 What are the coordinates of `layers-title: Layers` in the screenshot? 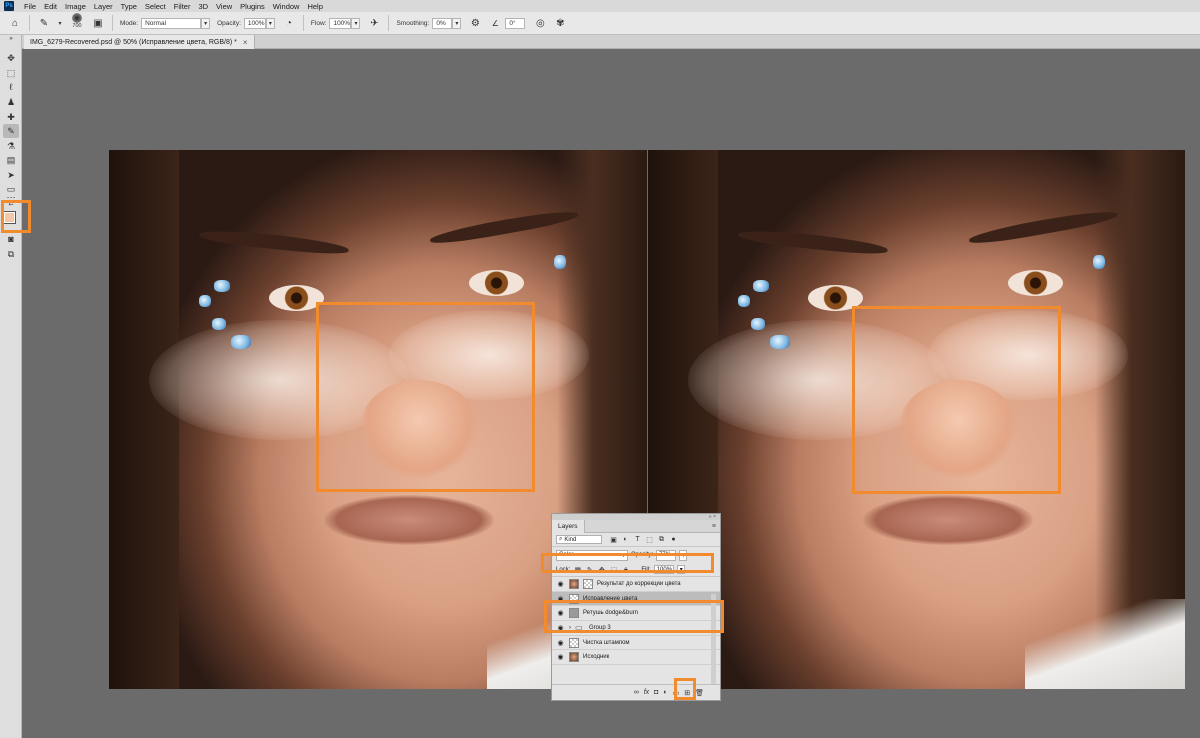 It's located at (568, 526).